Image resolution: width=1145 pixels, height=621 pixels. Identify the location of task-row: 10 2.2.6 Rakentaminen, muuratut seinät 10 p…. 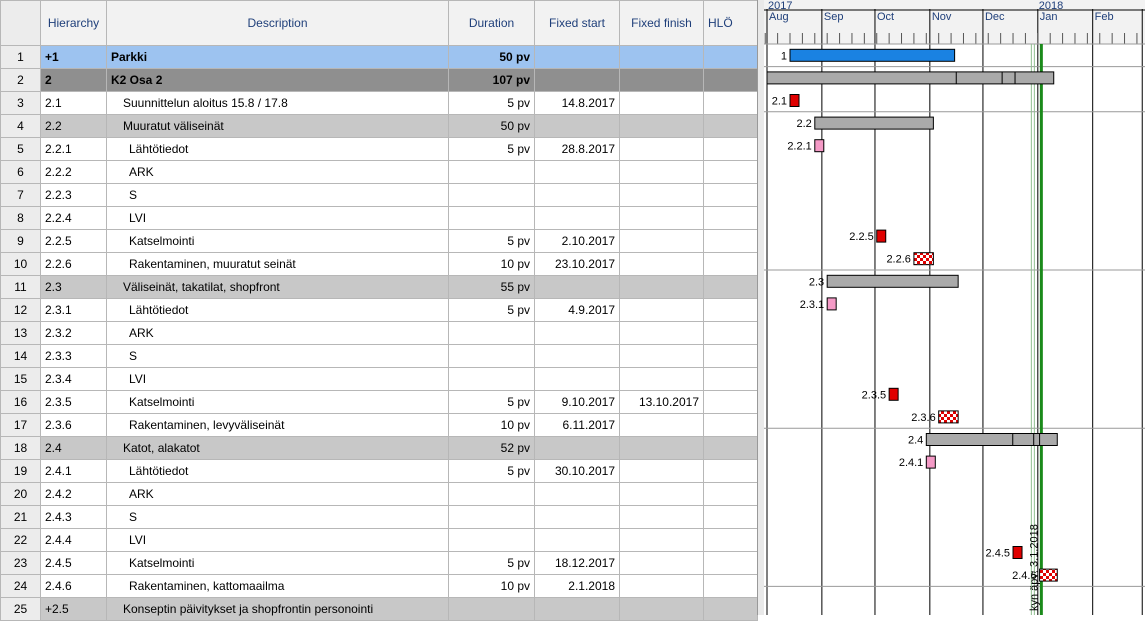
(379, 264).